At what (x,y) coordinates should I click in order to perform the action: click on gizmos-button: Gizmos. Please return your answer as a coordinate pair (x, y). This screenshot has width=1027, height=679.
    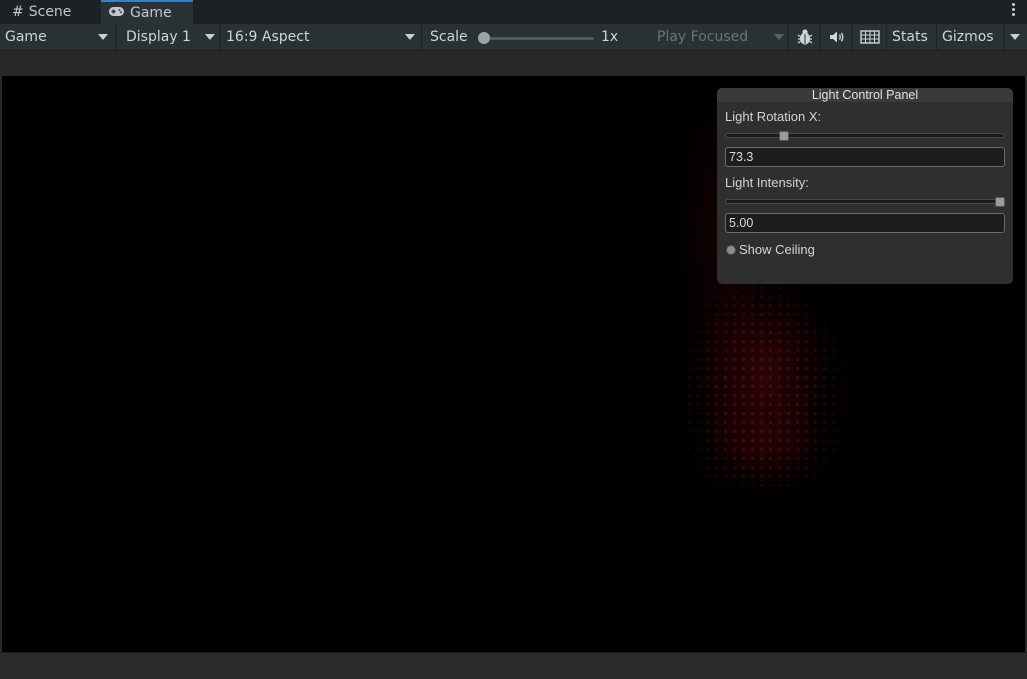
    Looking at the image, I should click on (971, 37).